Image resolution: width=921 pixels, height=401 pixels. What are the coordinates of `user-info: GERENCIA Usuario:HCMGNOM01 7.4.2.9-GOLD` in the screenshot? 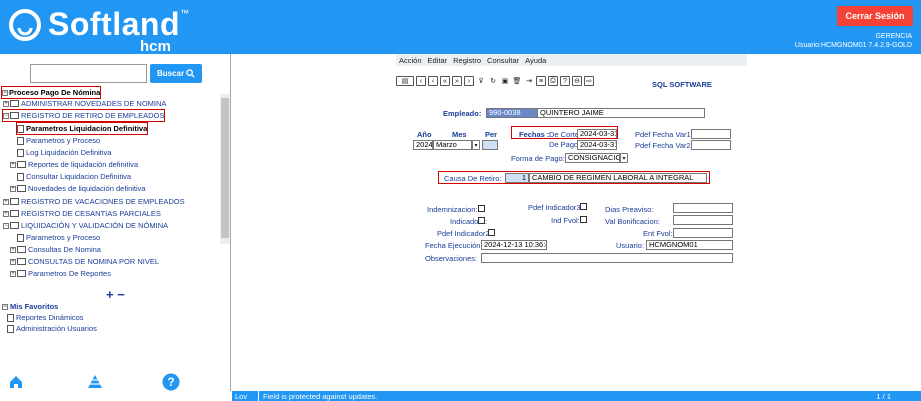 It's located at (853, 41).